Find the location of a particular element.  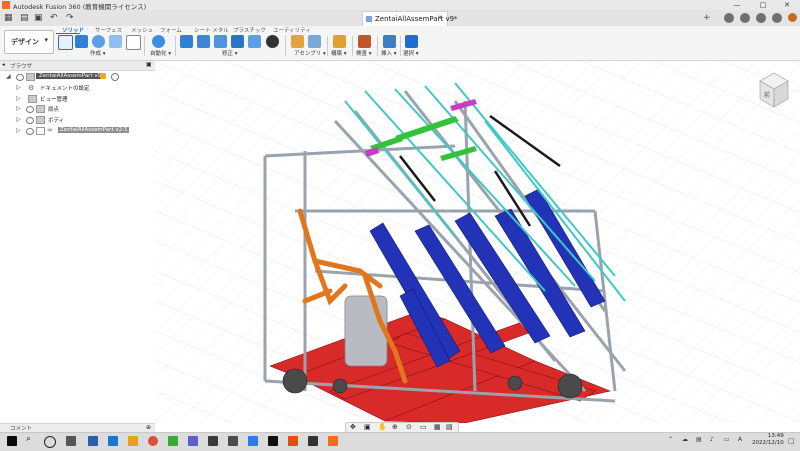

pin-icon: ▣ is located at coordinates (149, 64).